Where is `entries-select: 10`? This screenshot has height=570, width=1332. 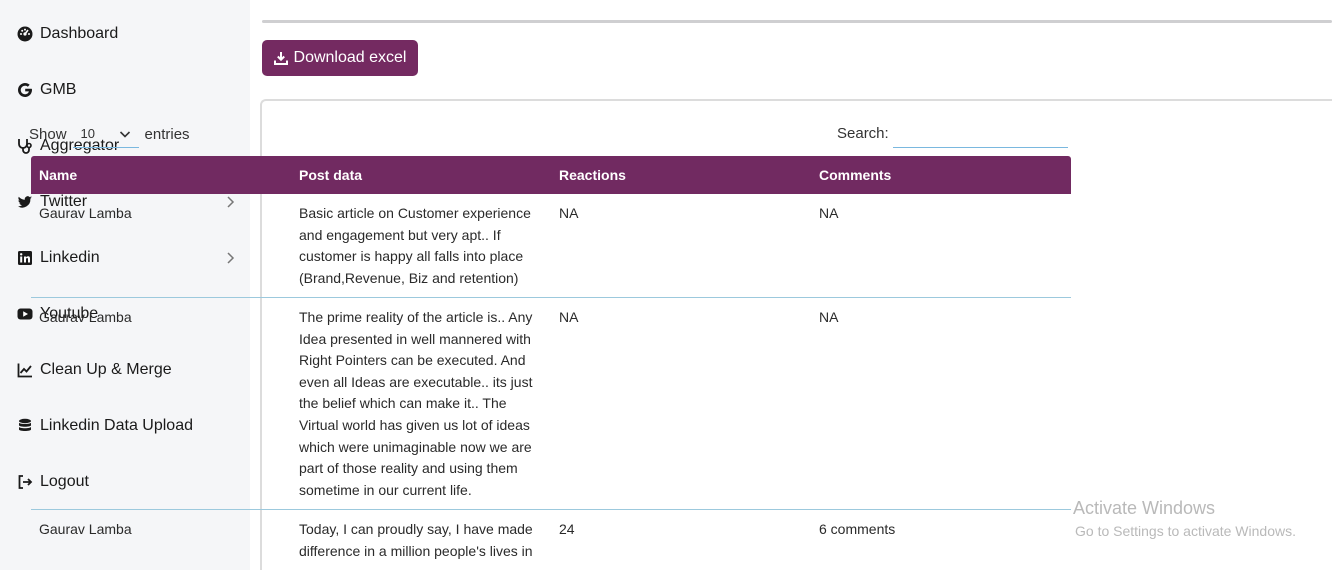
entries-select: 10 is located at coordinates (105, 134).